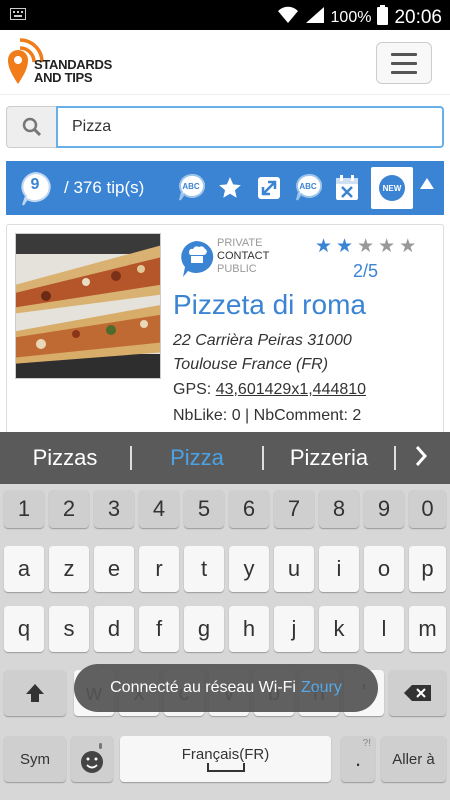  I want to click on visibility-options: PRIVATE CONTACT PUBLIC, so click(243, 256).